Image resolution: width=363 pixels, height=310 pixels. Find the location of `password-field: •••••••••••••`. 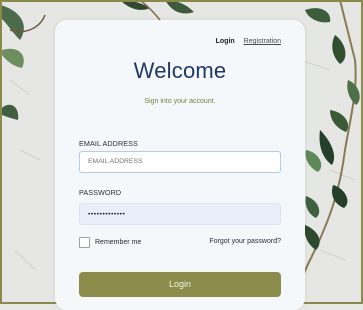

password-field: ••••••••••••• is located at coordinates (180, 214).